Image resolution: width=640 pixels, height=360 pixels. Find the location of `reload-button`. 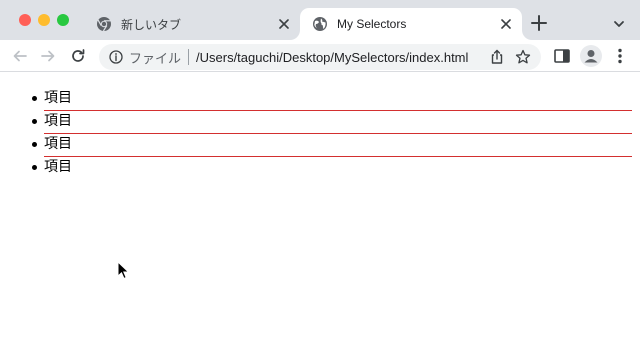

reload-button is located at coordinates (78, 56).